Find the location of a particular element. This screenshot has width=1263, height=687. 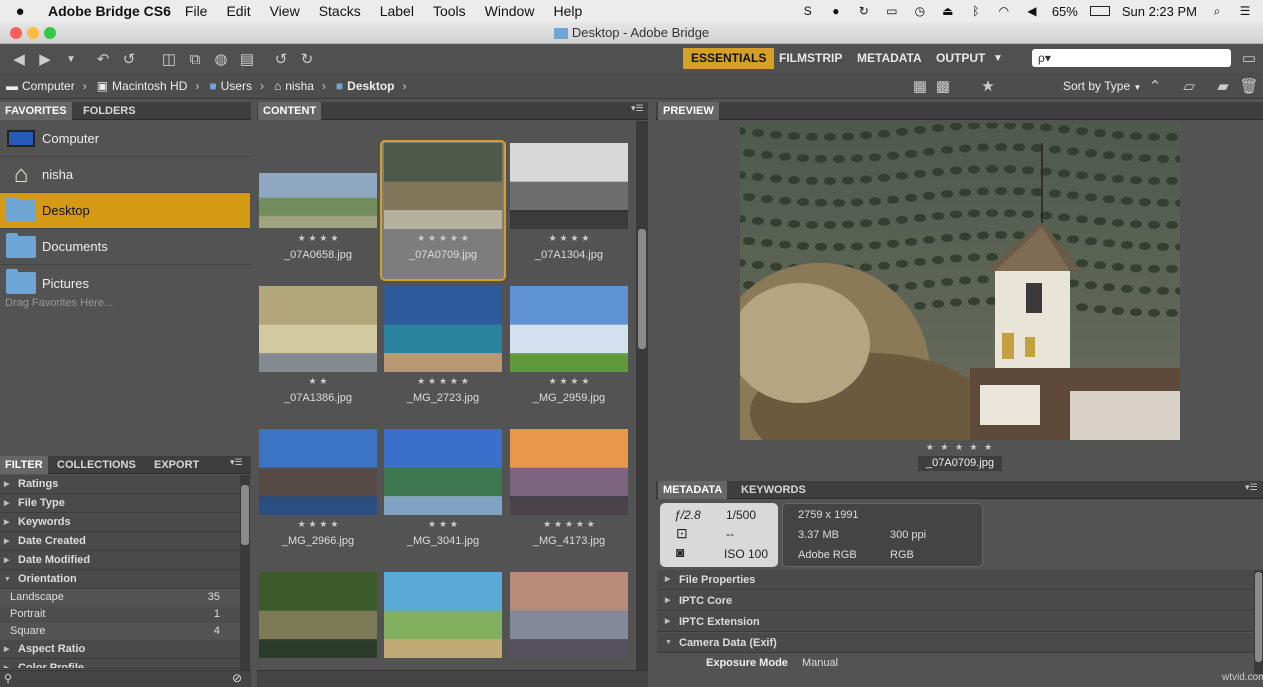

section-file-properties: File Properties is located at coordinates (955, 580).